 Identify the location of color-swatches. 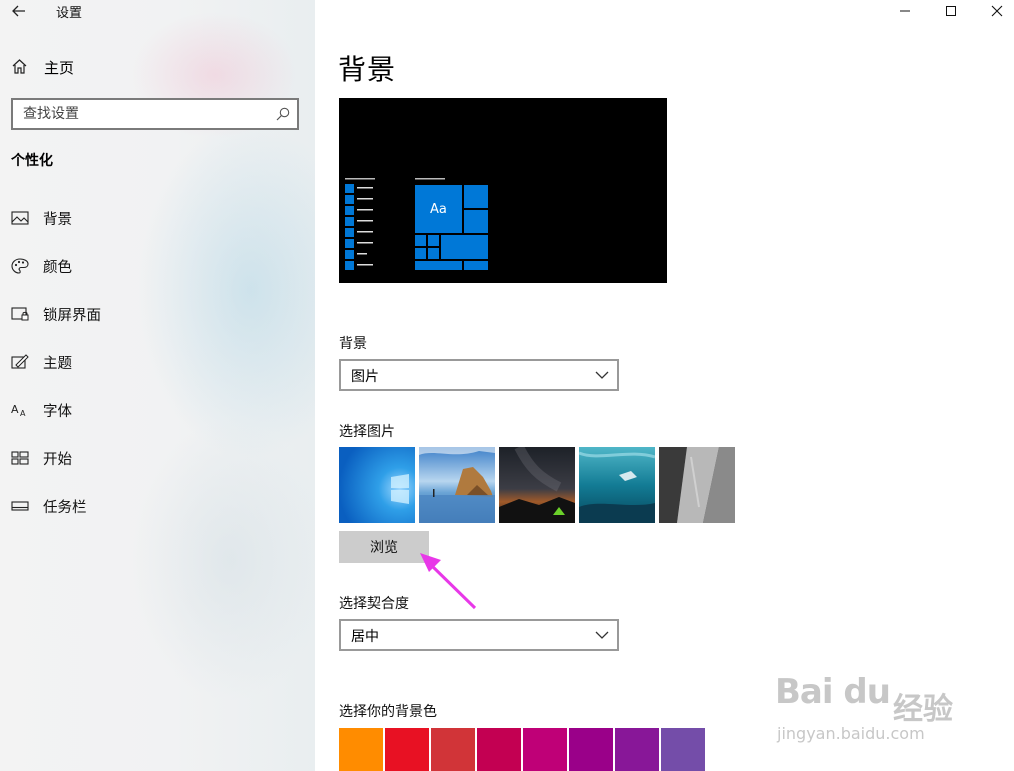
(524, 749).